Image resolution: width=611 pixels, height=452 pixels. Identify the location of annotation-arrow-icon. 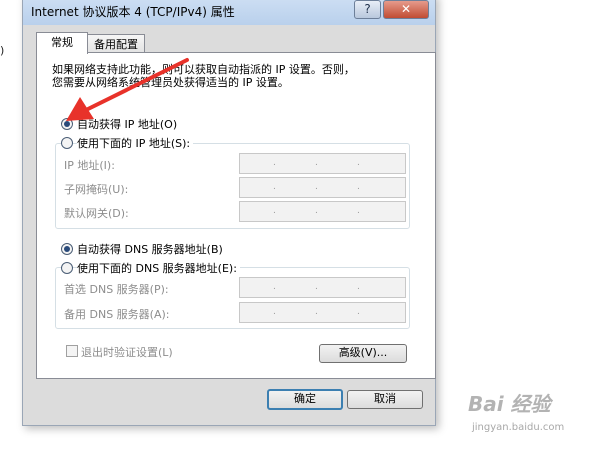
(127, 89).